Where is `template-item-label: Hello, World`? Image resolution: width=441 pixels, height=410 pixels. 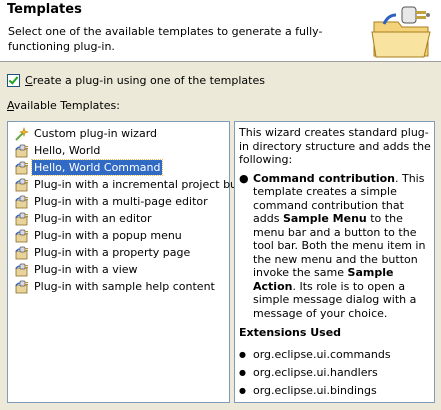 template-item-label: Hello, World is located at coordinates (67, 150).